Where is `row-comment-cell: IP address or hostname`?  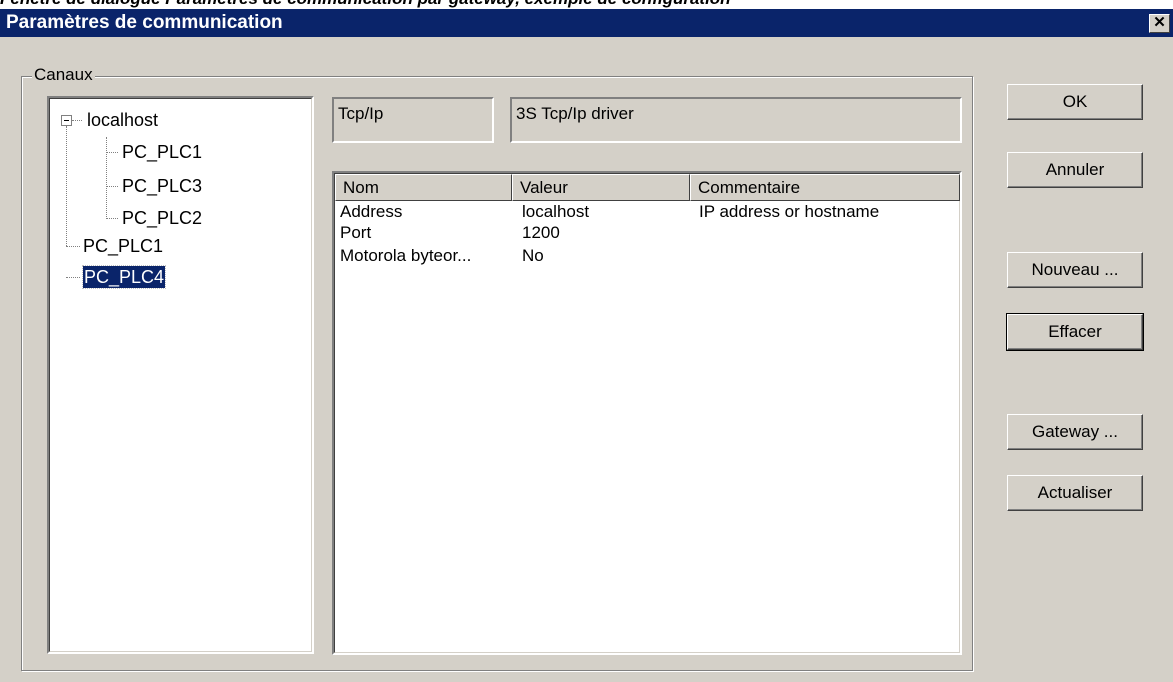 row-comment-cell: IP address or hostname is located at coordinates (789, 212).